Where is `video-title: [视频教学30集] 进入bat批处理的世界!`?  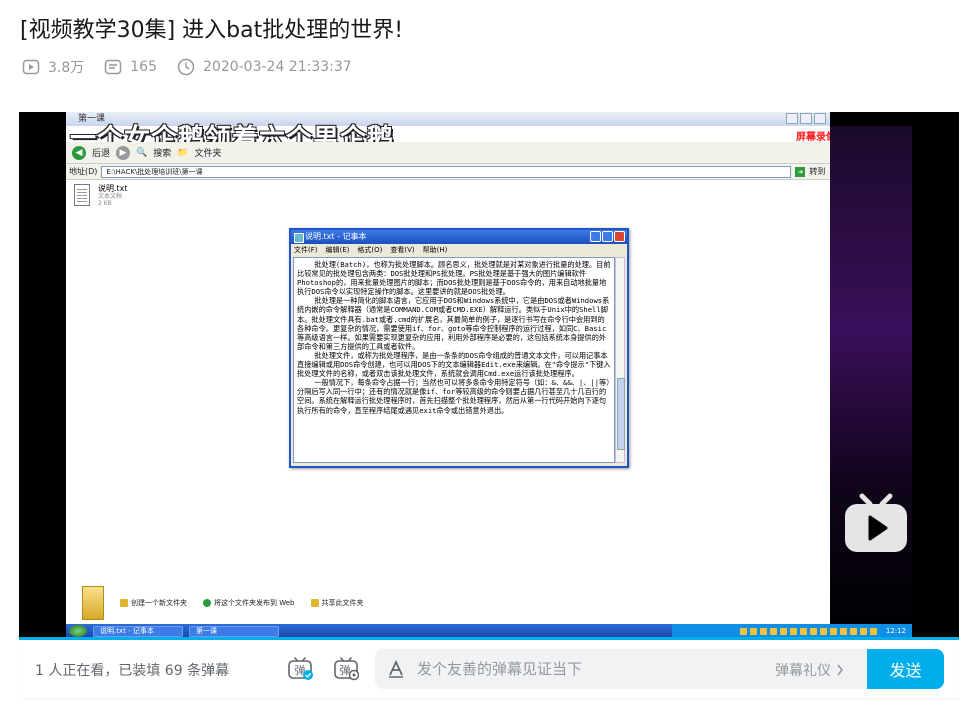
video-title: [视频教学30集] 进入bat批处理的世界! is located at coordinates (212, 30).